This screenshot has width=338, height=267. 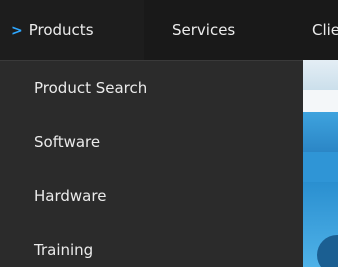 I want to click on menu-item-training: Training, so click(x=151, y=245).